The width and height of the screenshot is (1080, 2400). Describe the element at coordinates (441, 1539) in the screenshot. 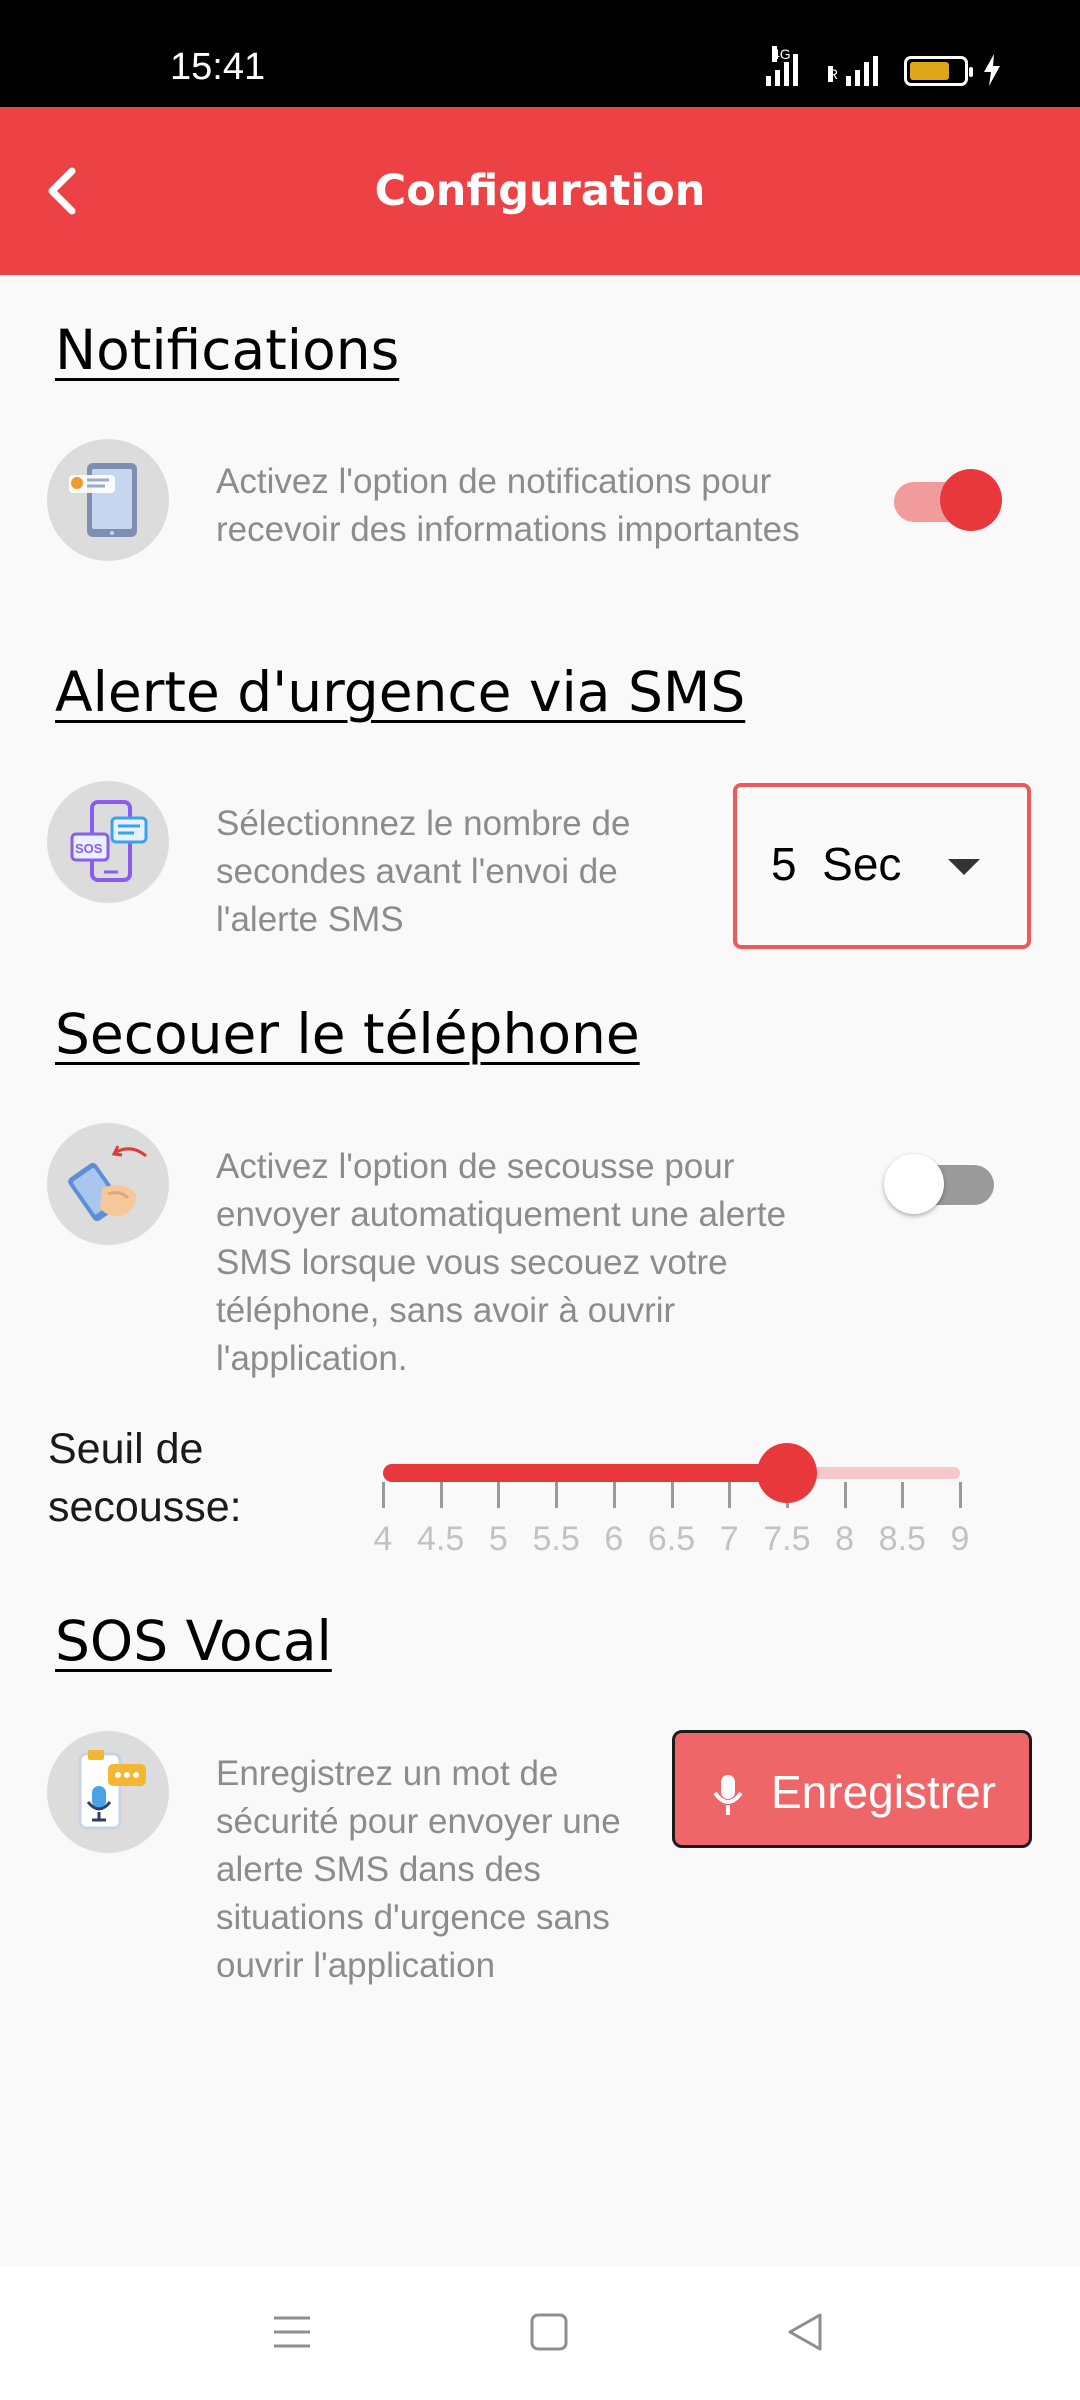

I see `slider-tick-label: 4.5` at that location.